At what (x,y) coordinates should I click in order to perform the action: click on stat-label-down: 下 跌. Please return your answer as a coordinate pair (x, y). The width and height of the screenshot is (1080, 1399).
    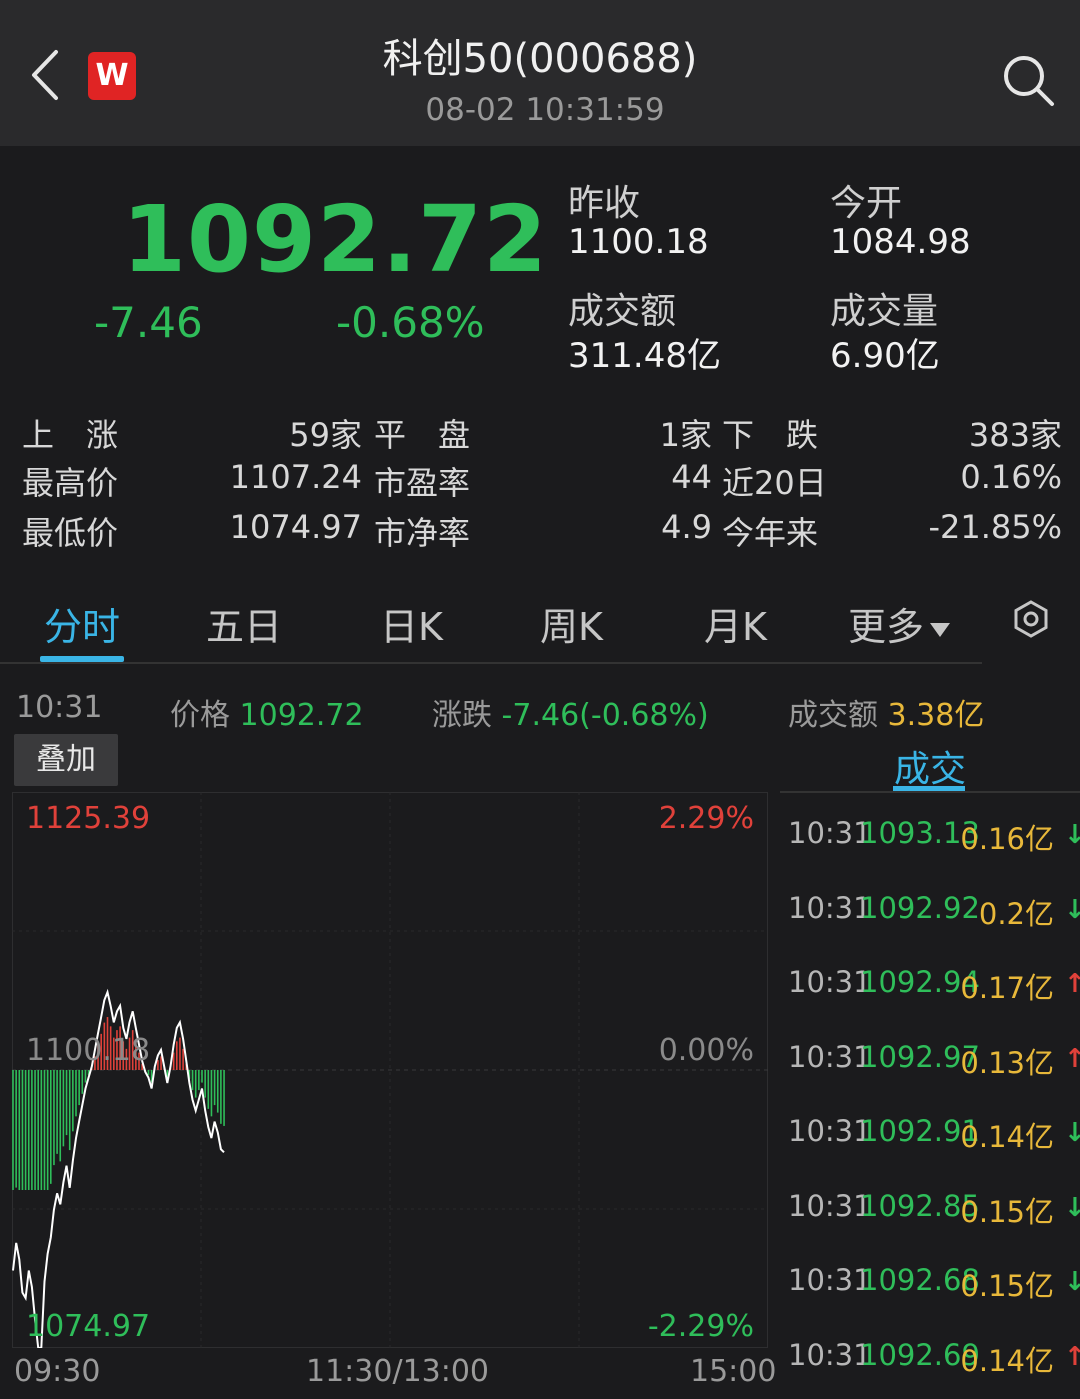
    Looking at the image, I should click on (770, 435).